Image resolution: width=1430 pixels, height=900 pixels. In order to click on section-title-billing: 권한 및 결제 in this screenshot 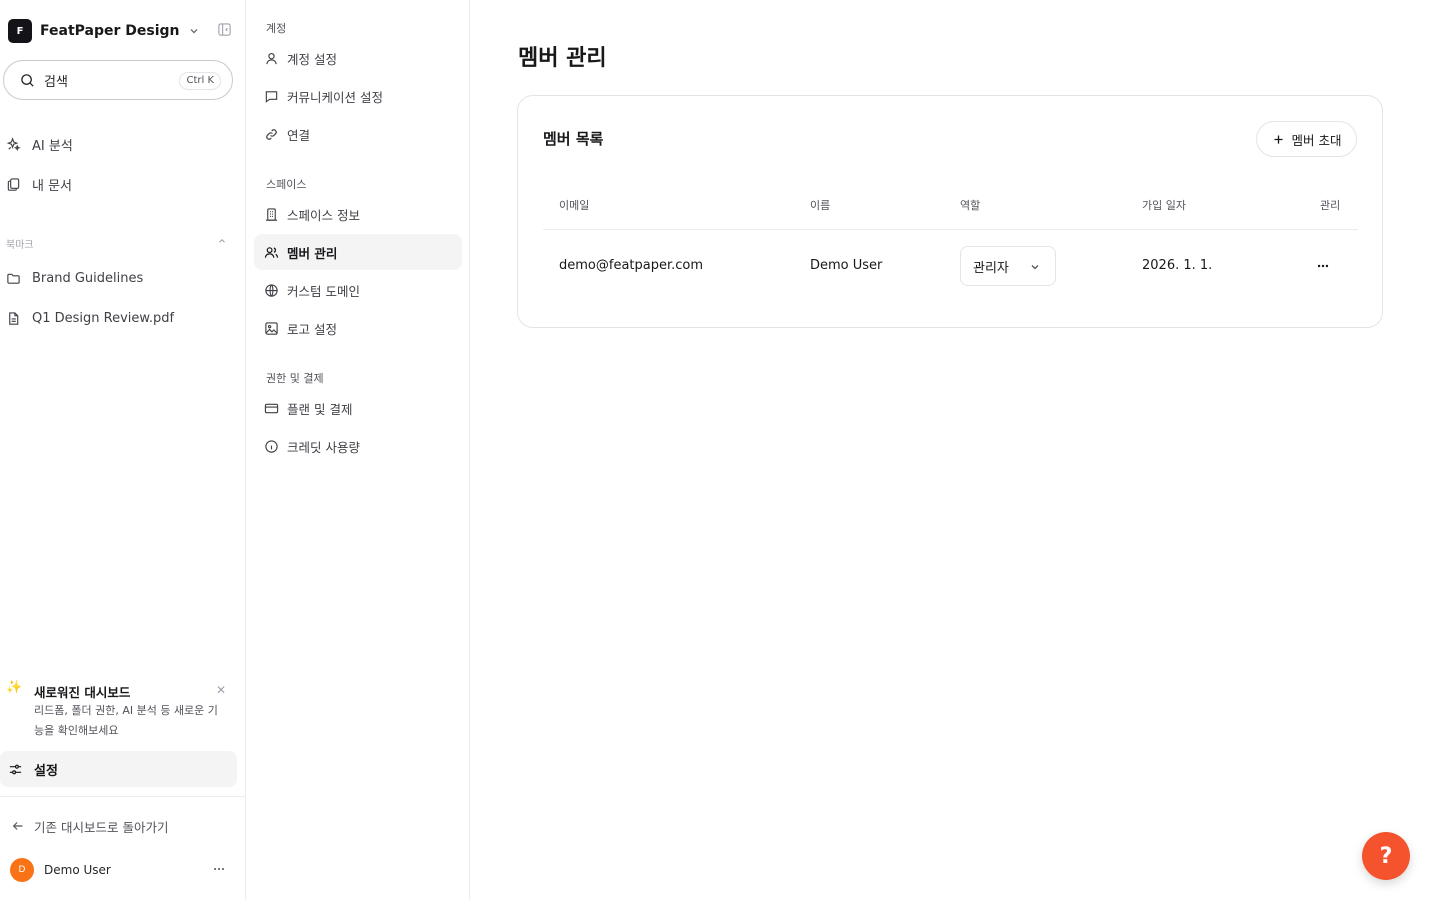, I will do `click(295, 378)`.